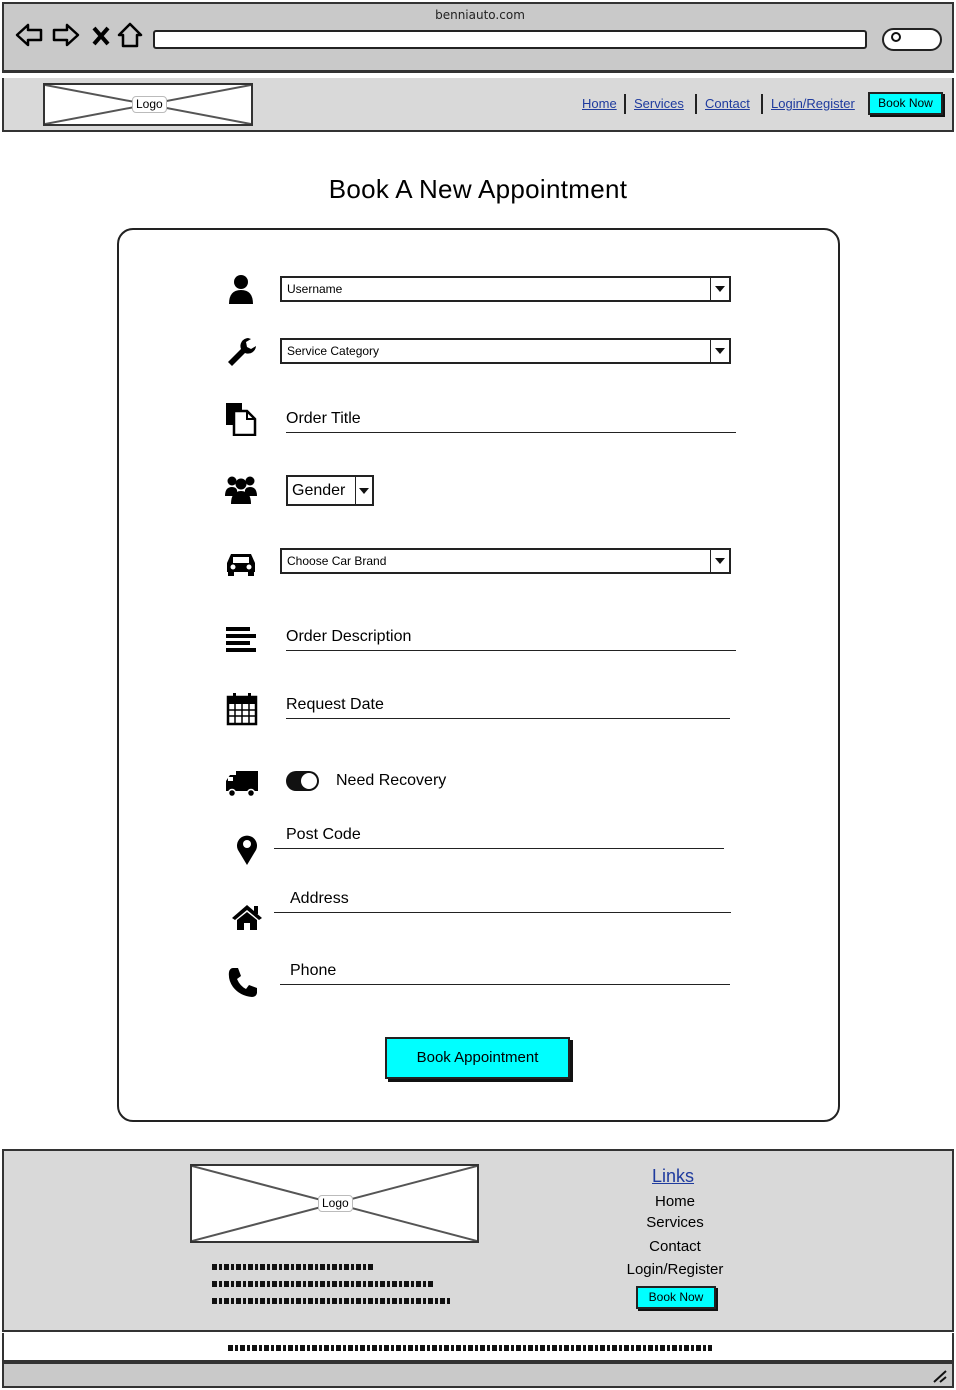 The height and width of the screenshot is (1390, 956). I want to click on car-icon, so click(241, 562).